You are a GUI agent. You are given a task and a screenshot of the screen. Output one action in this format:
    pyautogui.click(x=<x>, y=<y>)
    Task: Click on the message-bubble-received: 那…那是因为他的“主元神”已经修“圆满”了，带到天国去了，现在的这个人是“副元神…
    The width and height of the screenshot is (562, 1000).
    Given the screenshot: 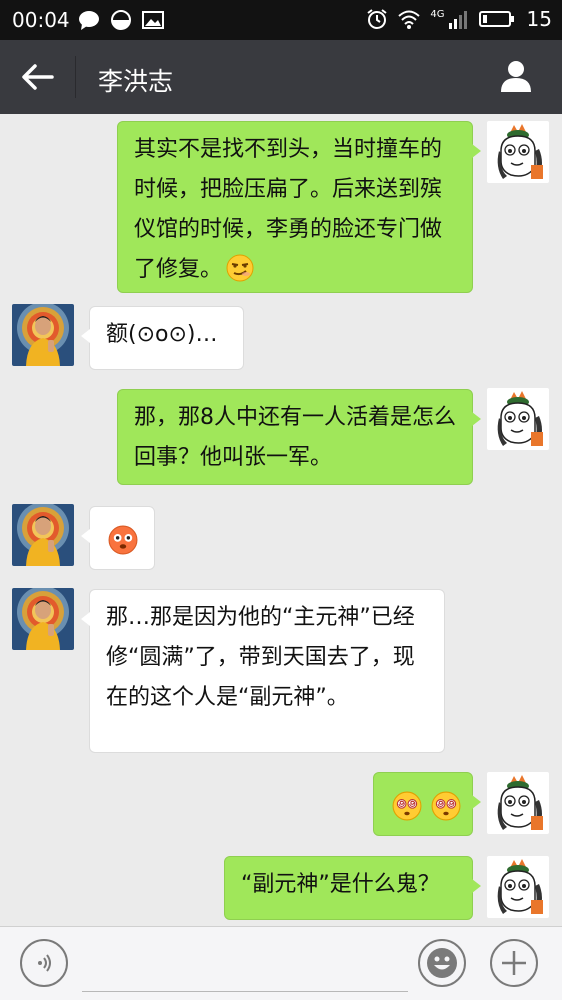 What is the action you would take?
    pyautogui.click(x=263, y=671)
    